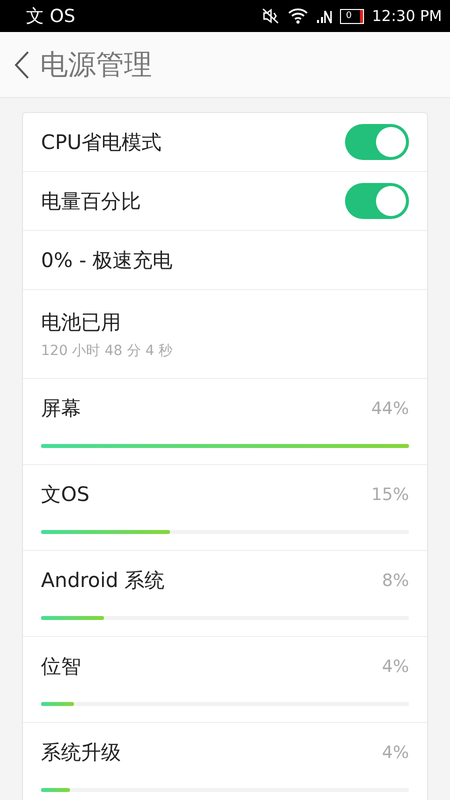 Image resolution: width=450 pixels, height=800 pixels. I want to click on usage-row: 位智 4%, so click(225, 680).